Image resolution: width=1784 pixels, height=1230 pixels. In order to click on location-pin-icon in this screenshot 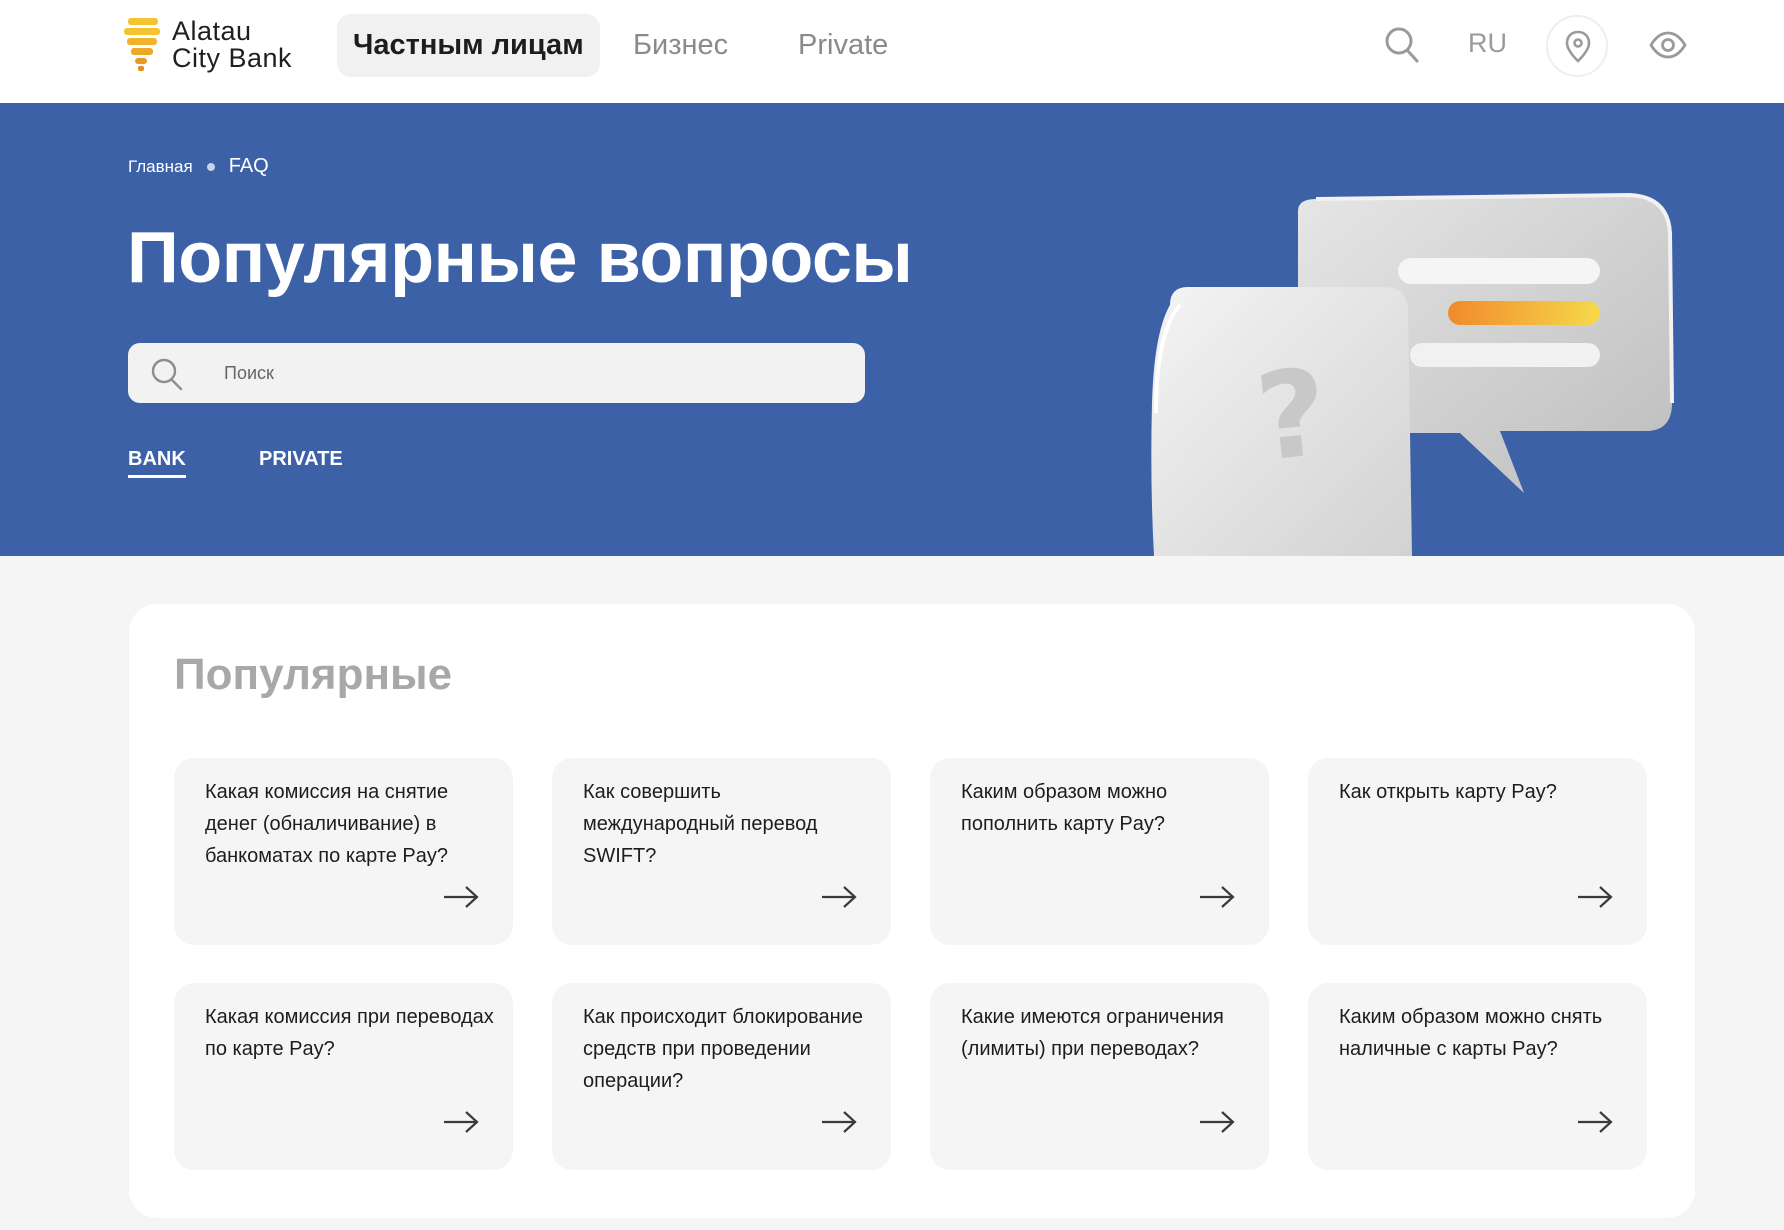, I will do `click(1578, 46)`.